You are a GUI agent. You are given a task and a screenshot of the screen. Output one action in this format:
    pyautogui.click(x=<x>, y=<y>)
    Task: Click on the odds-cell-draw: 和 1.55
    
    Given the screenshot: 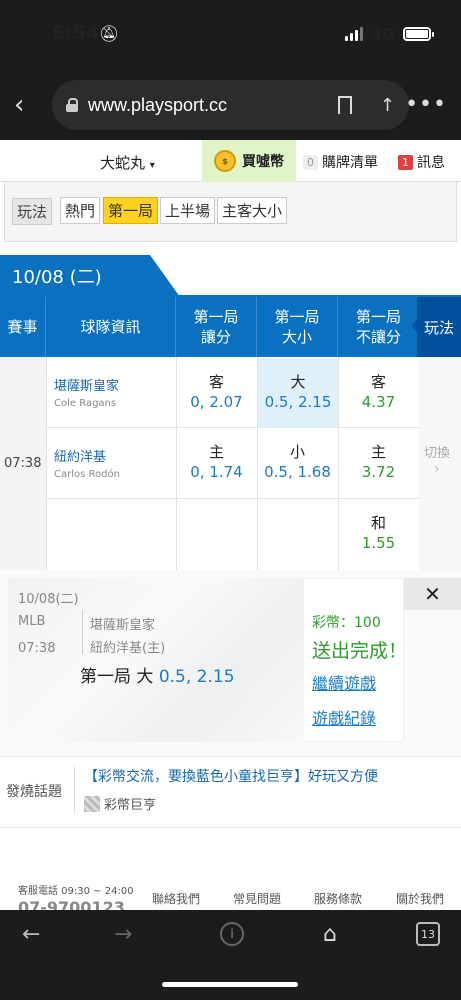 What is the action you would take?
    pyautogui.click(x=378, y=534)
    